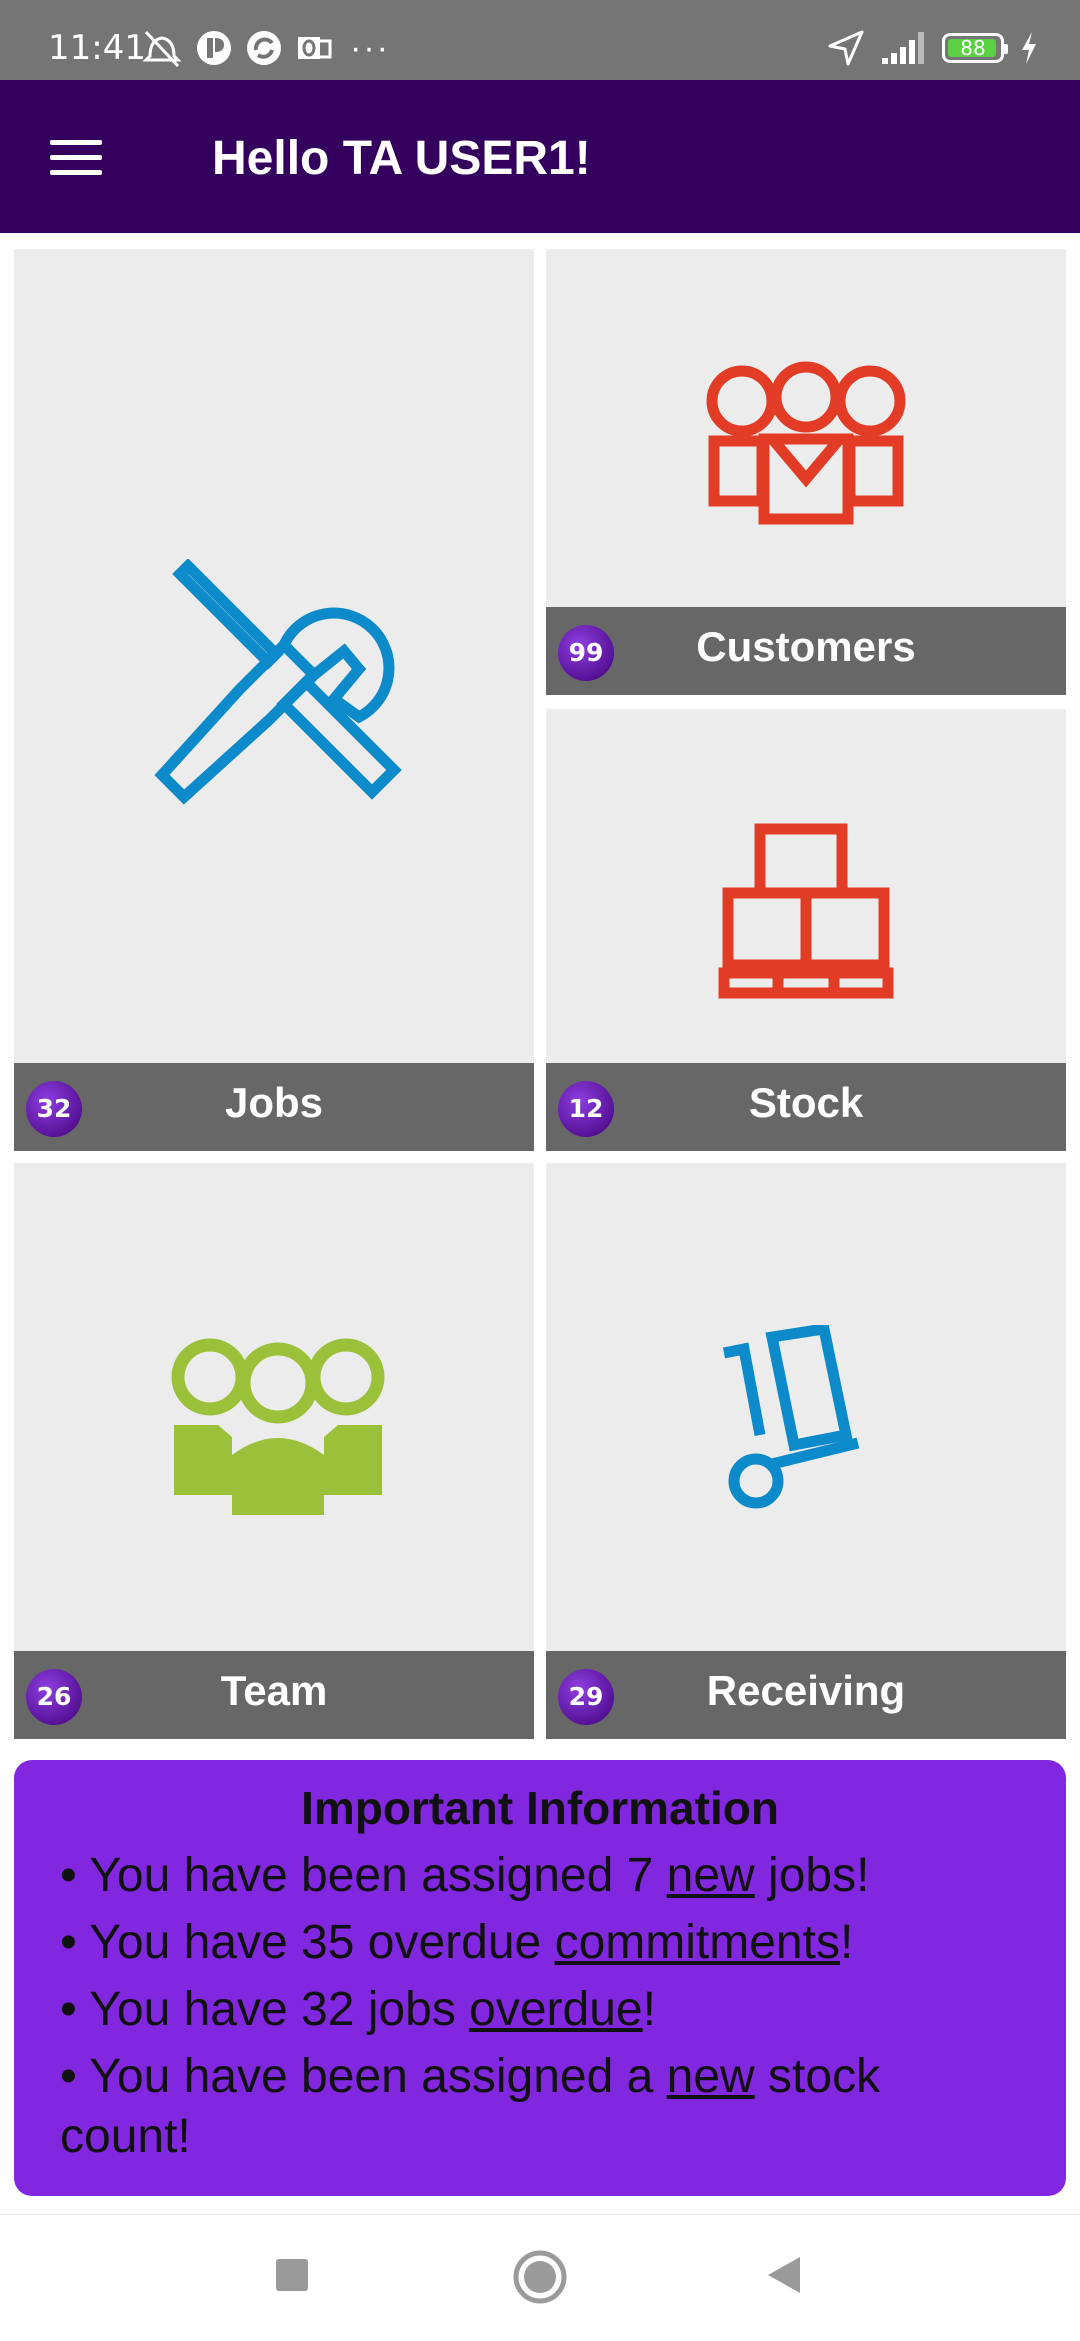  I want to click on signal-strength-icon, so click(903, 48).